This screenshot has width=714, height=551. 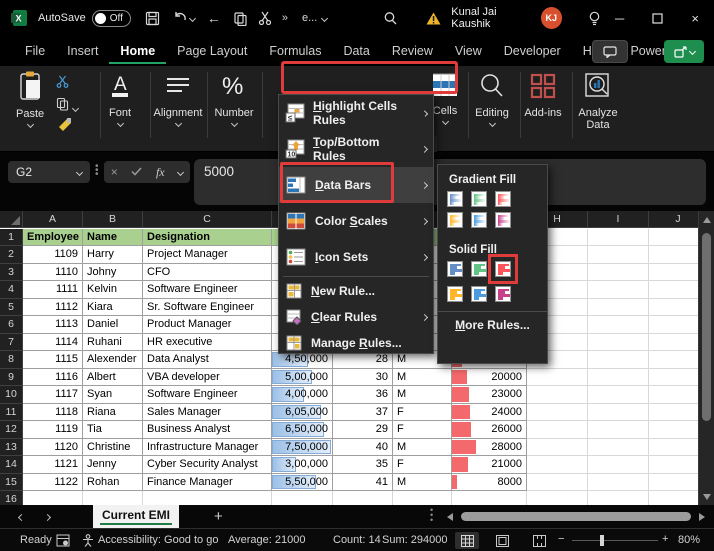 What do you see at coordinates (551, 18) in the screenshot?
I see `avatar: KJ` at bounding box center [551, 18].